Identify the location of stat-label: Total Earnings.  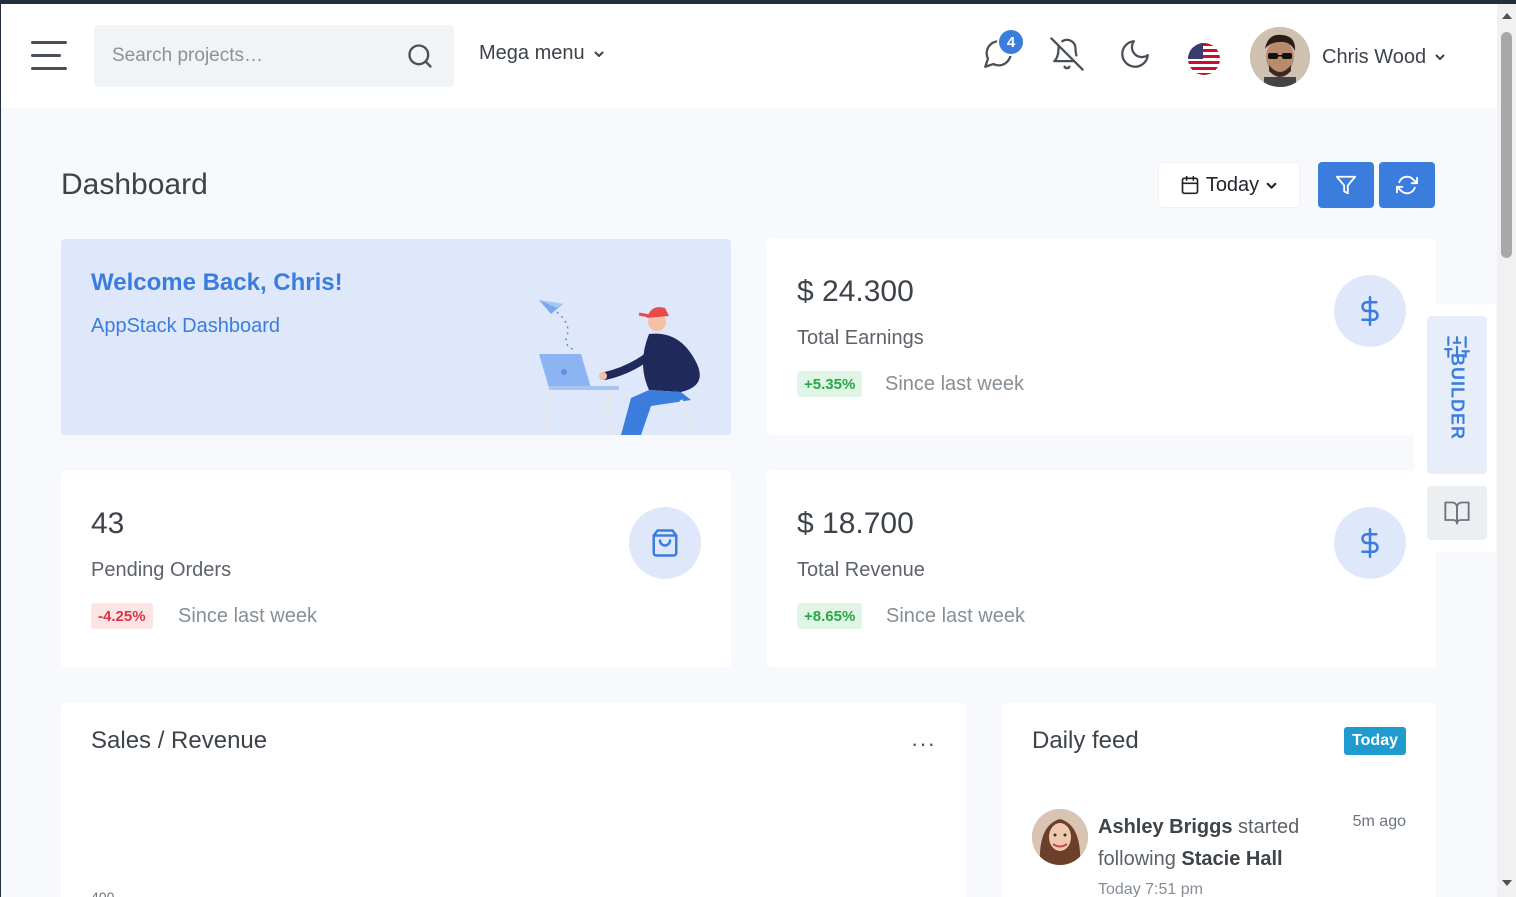
(860, 338).